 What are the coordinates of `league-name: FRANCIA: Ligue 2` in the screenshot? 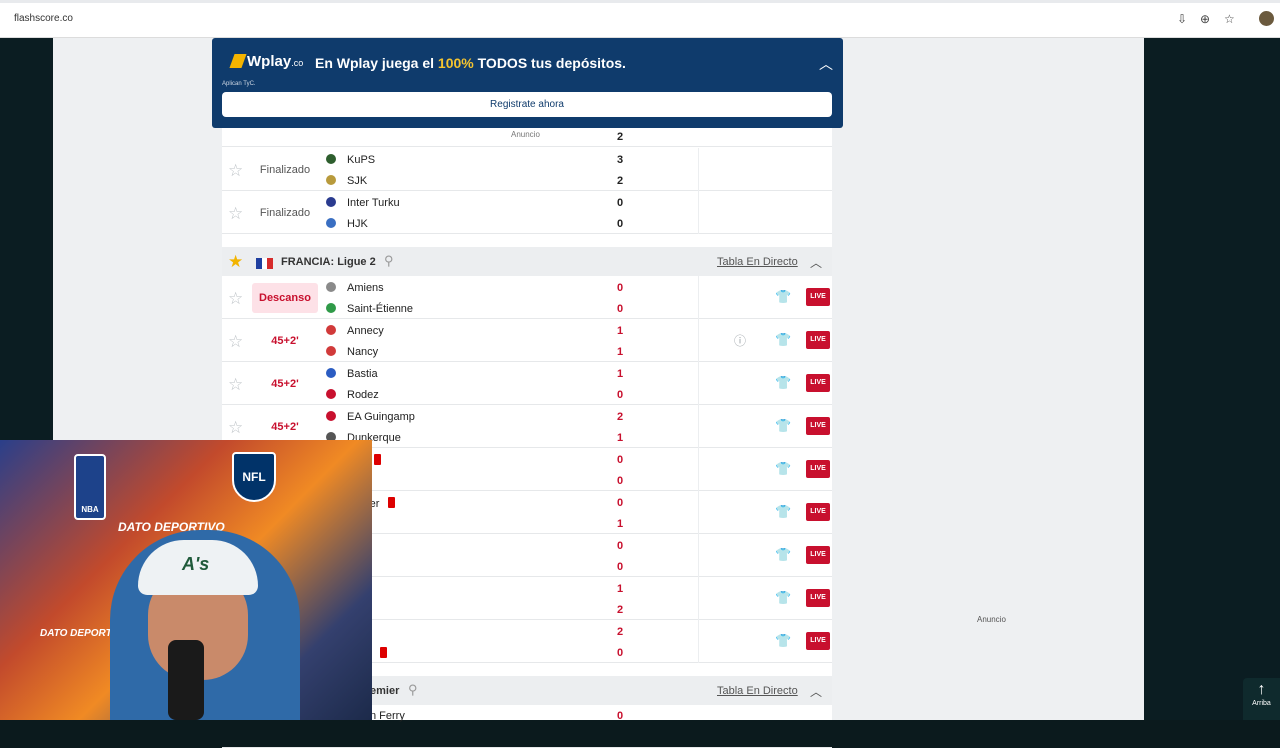 It's located at (328, 262).